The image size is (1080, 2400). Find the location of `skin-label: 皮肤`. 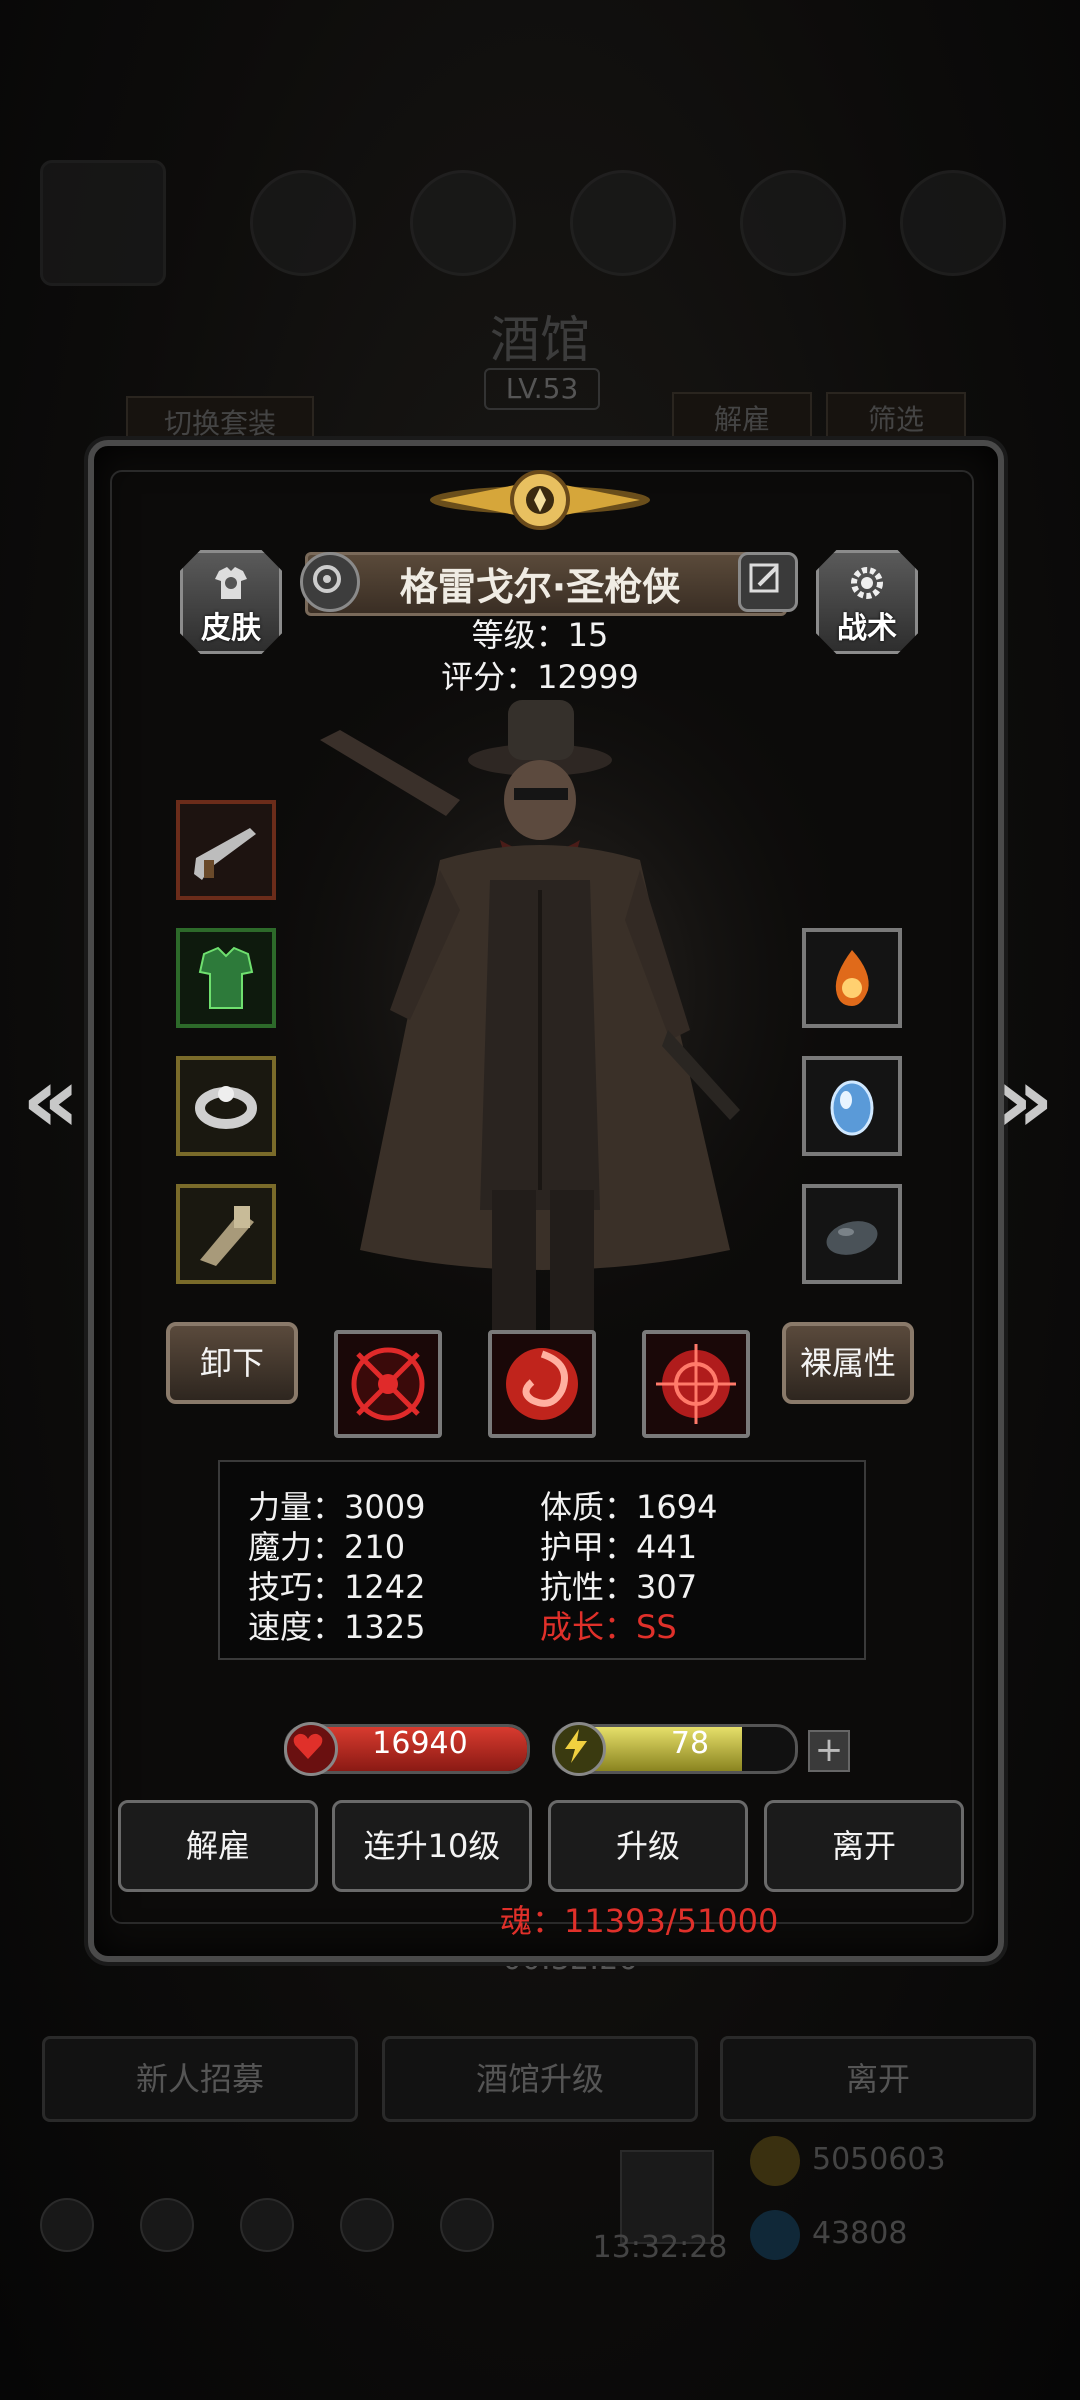

skin-label: 皮肤 is located at coordinates (231, 628).